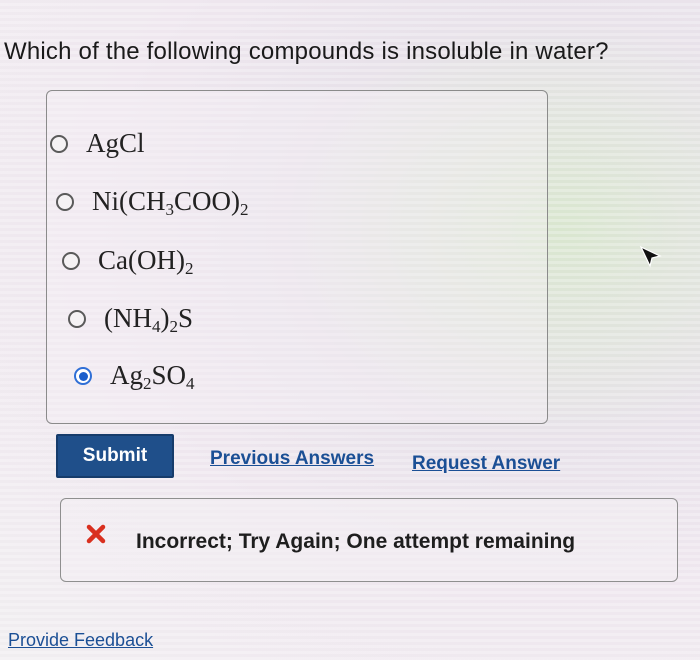 Image resolution: width=700 pixels, height=660 pixels. Describe the element at coordinates (115, 143) in the screenshot. I see `choice-label: AgCl` at that location.